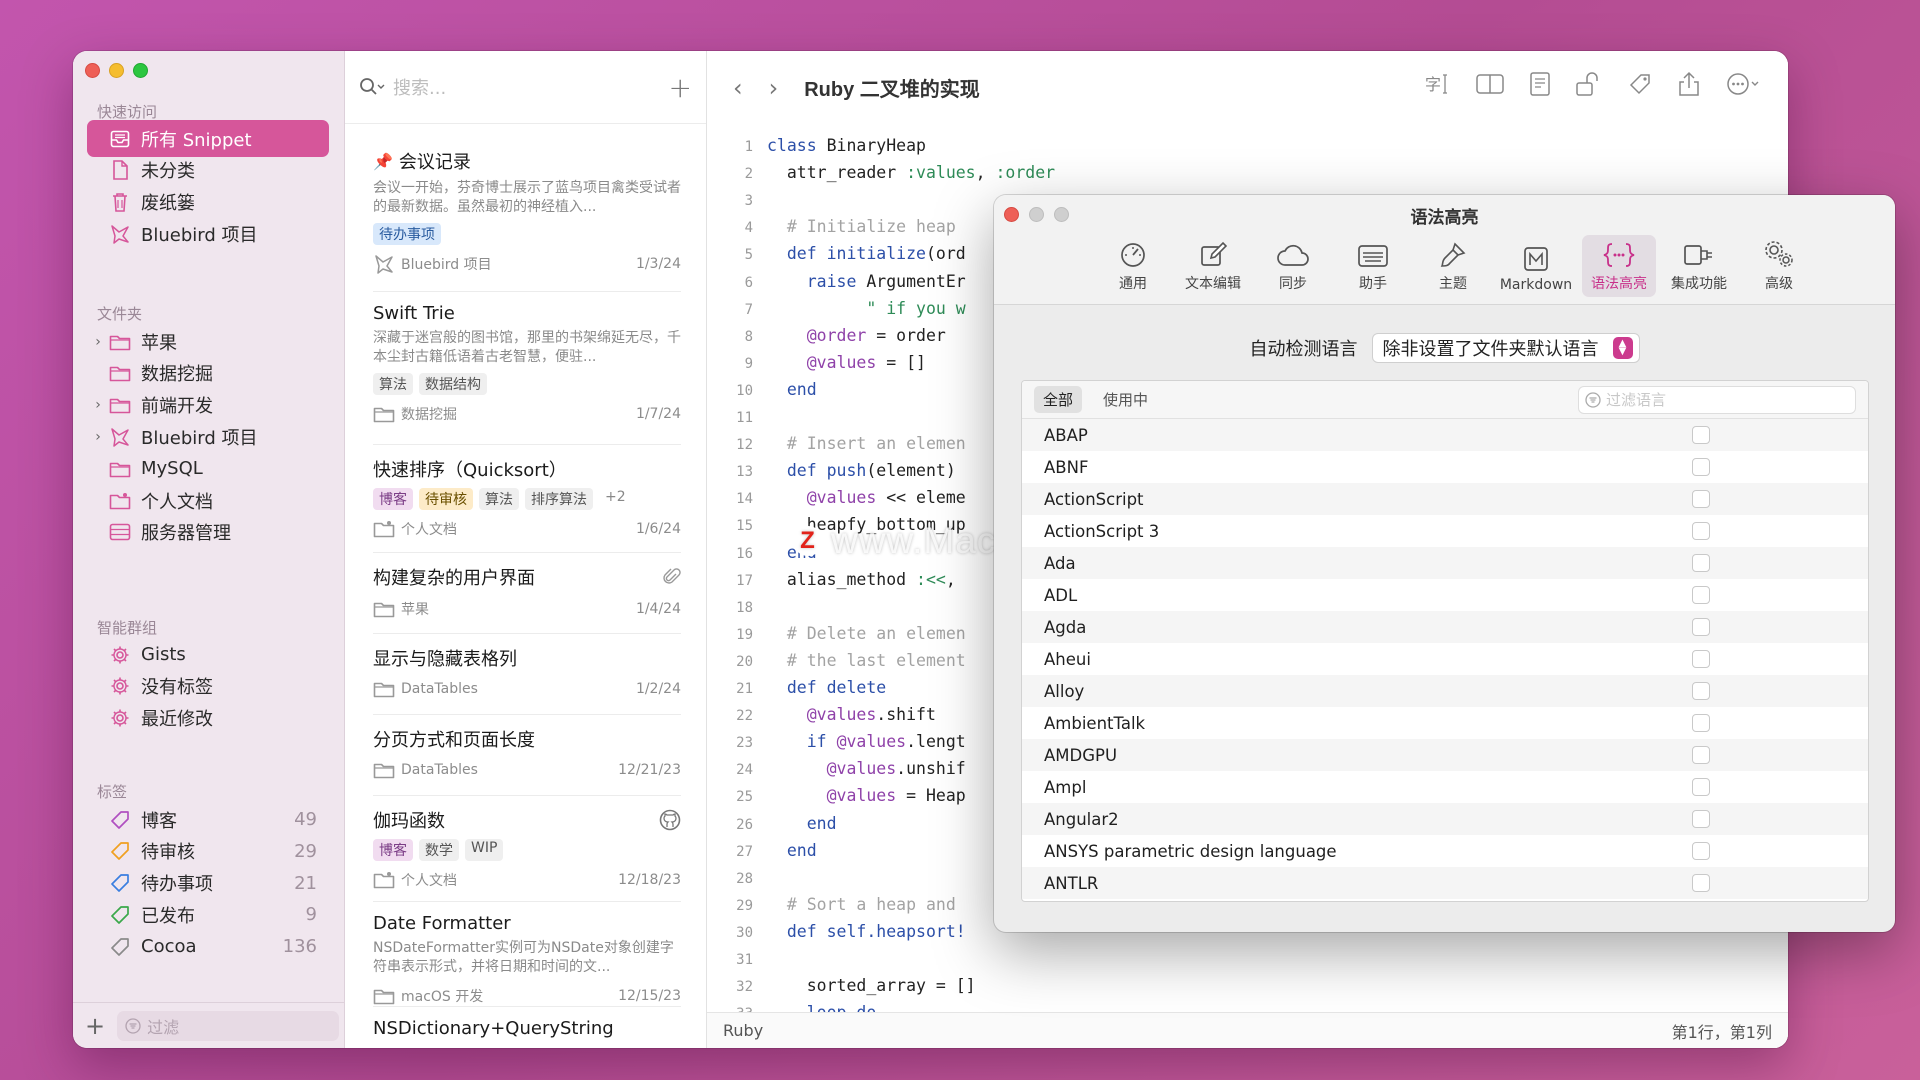 This screenshot has height=1080, width=1920. Describe the element at coordinates (1373, 266) in the screenshot. I see `prefs-tab-3: 助手` at that location.